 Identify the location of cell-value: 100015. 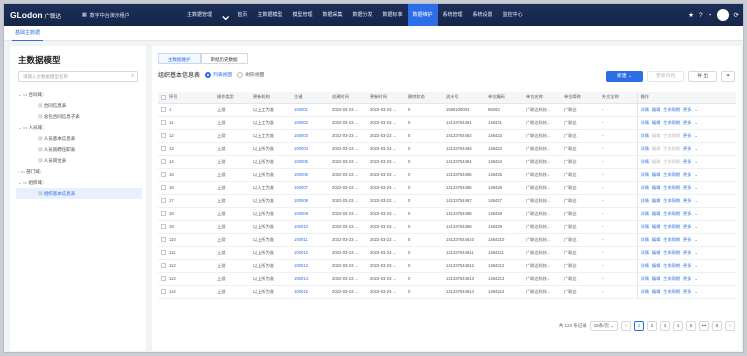
(301, 291).